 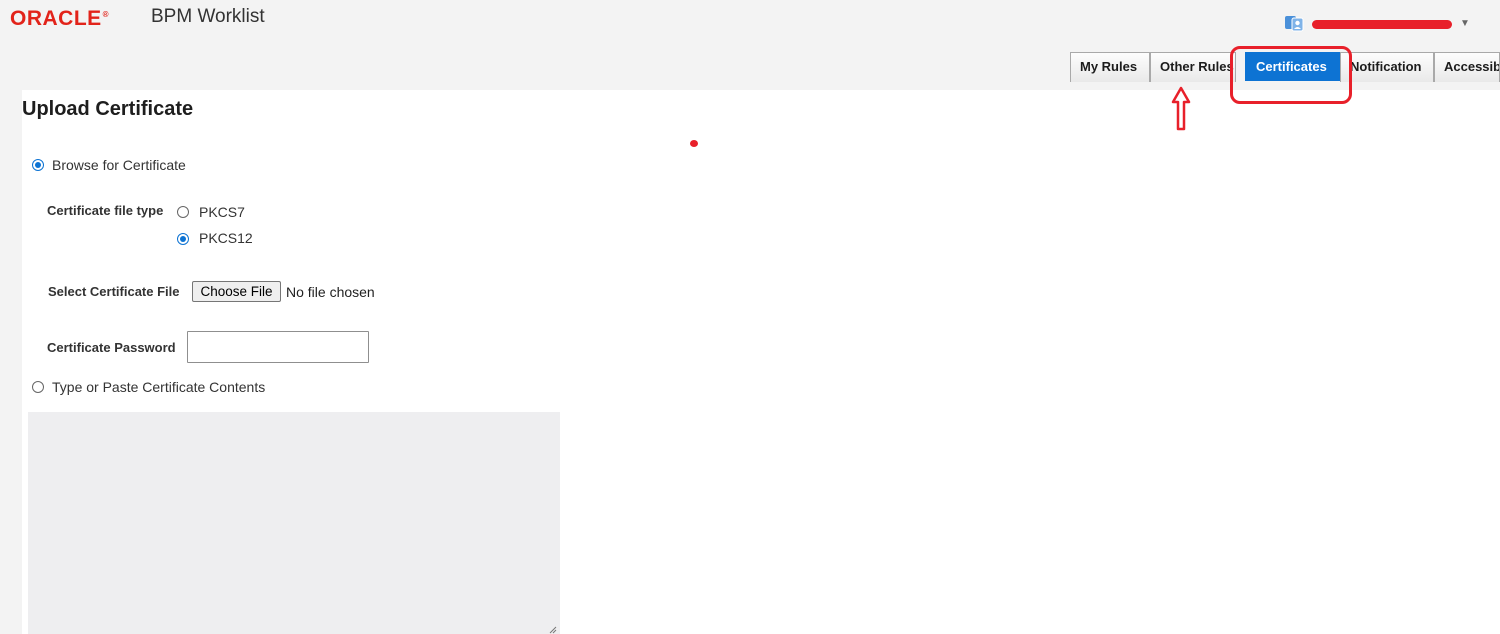 I want to click on tab-accessibility: Accessibility, so click(x=1467, y=67).